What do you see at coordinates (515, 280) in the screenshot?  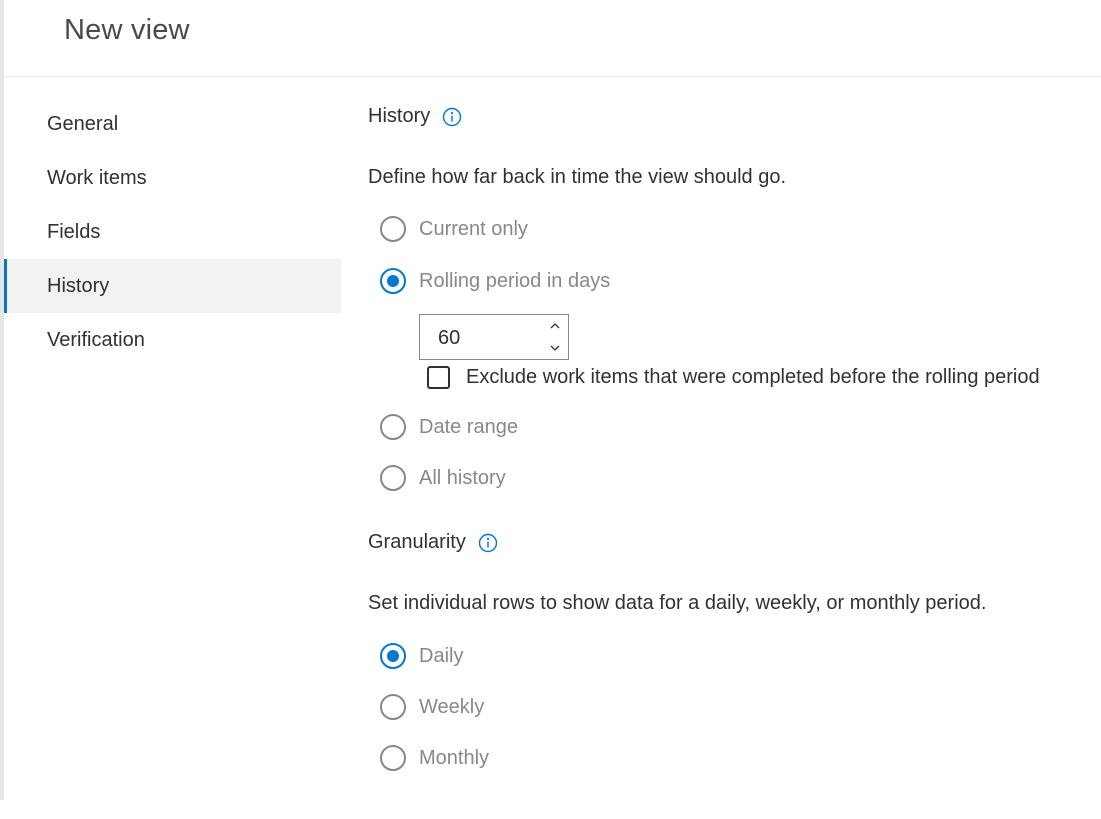 I see `radio-label: Rolling period in days` at bounding box center [515, 280].